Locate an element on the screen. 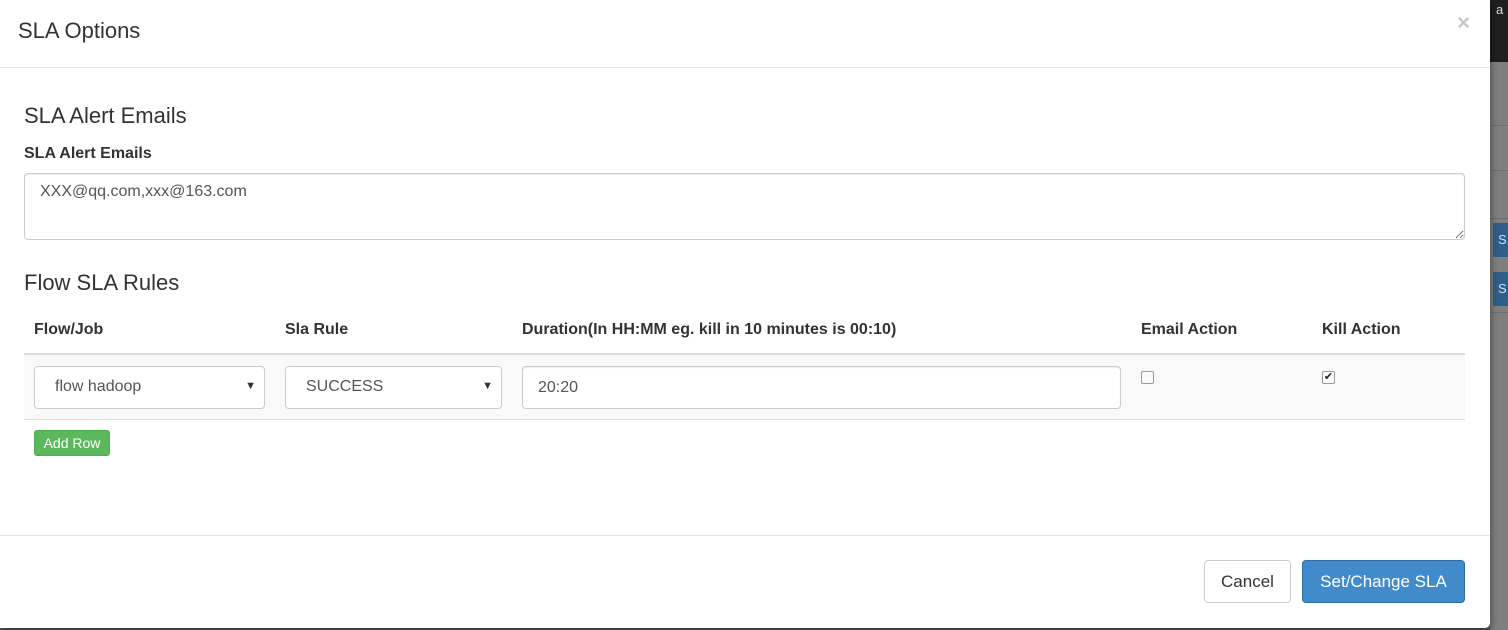  flow-sla-rules-heading: Flow SLA Rules is located at coordinates (102, 282).